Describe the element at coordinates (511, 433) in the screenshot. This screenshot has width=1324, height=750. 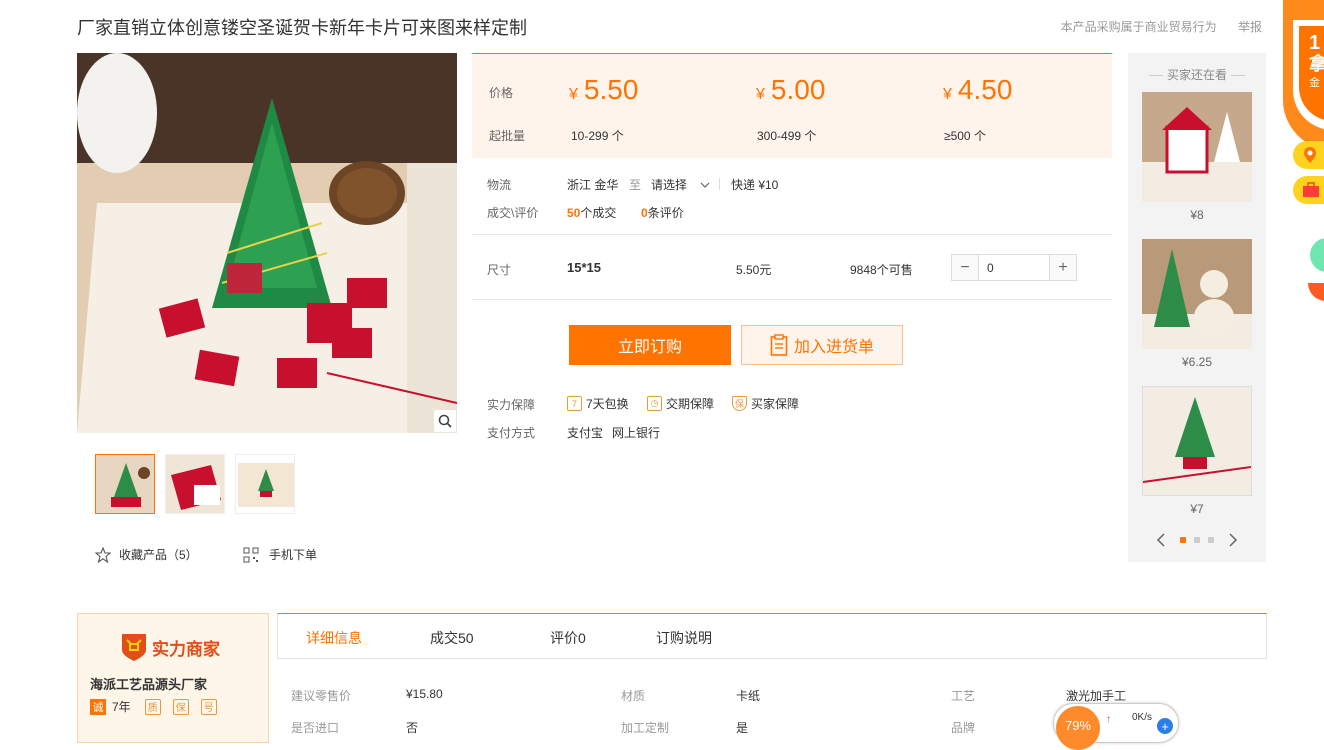
I see `payment-label: 支付方式` at that location.